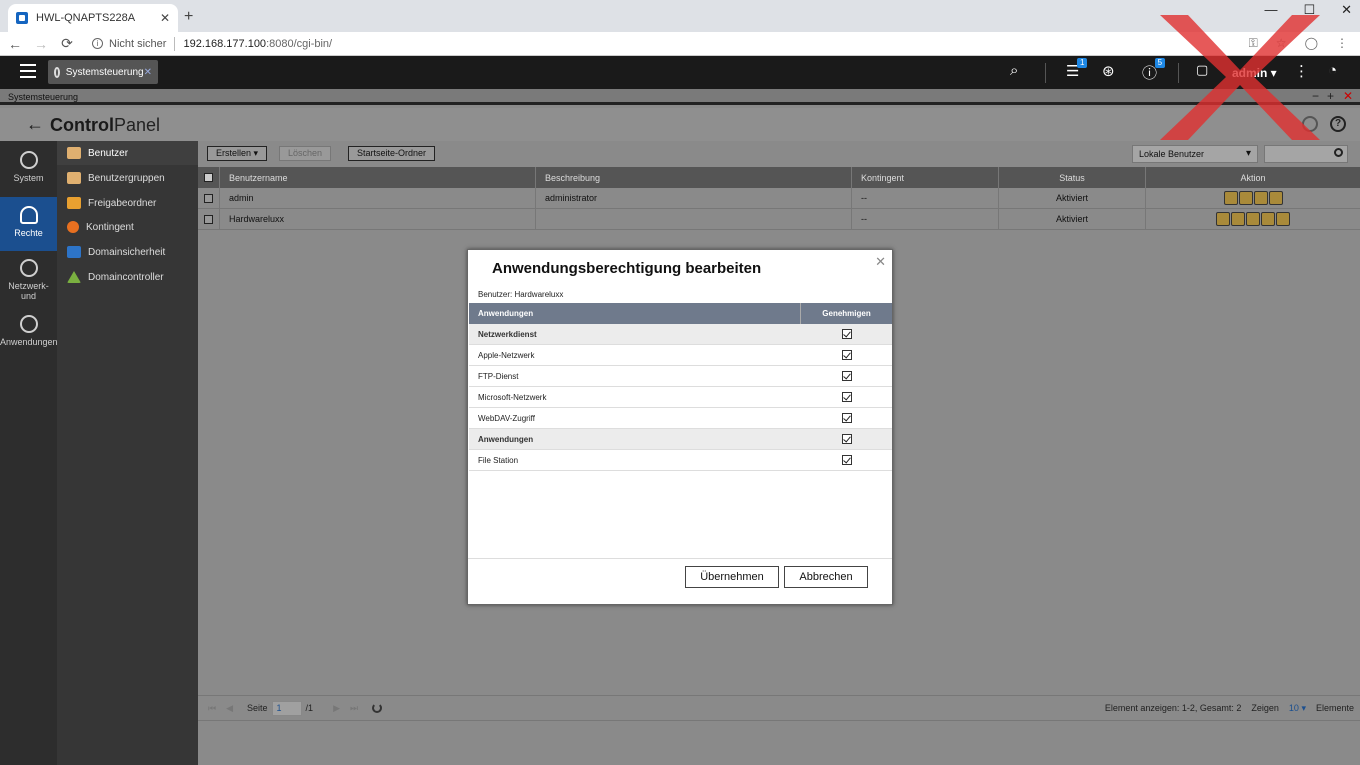  I want to click on maximize-app-button: +, so click(1330, 96).